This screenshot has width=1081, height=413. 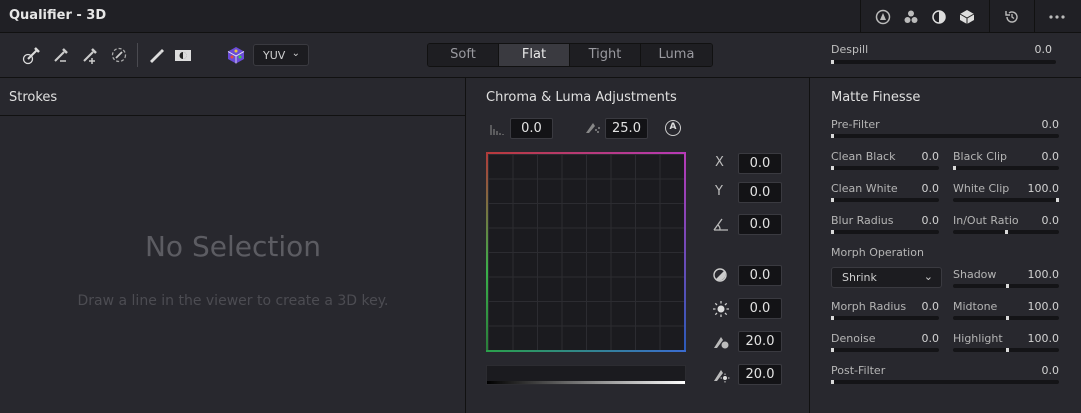 What do you see at coordinates (531, 128) in the screenshot?
I see `histogram-value-field: 0.0` at bounding box center [531, 128].